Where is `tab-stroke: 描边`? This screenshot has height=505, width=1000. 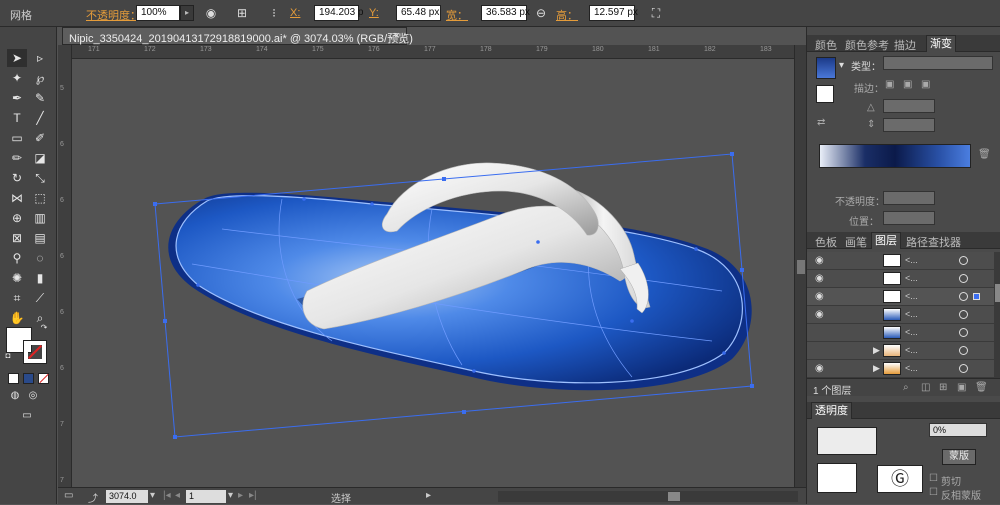
tab-stroke: 描边 is located at coordinates (905, 45).